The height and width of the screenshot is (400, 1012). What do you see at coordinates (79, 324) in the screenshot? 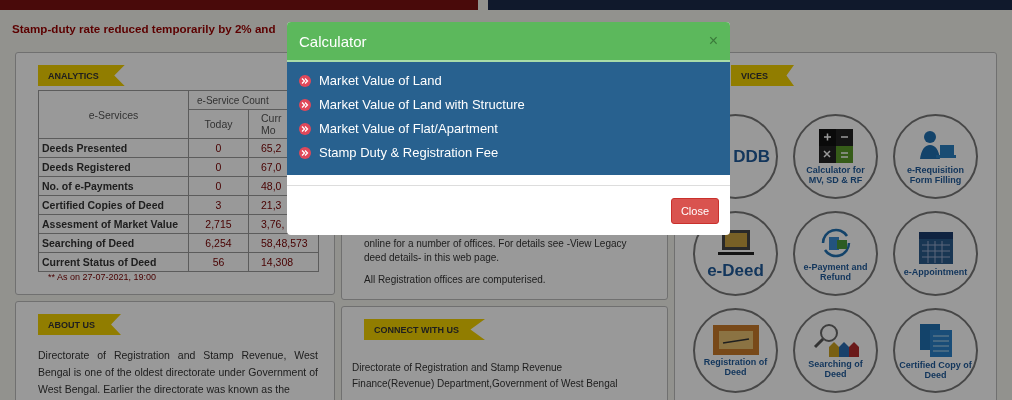
I see `section-ribbon: ABOUT US` at bounding box center [79, 324].